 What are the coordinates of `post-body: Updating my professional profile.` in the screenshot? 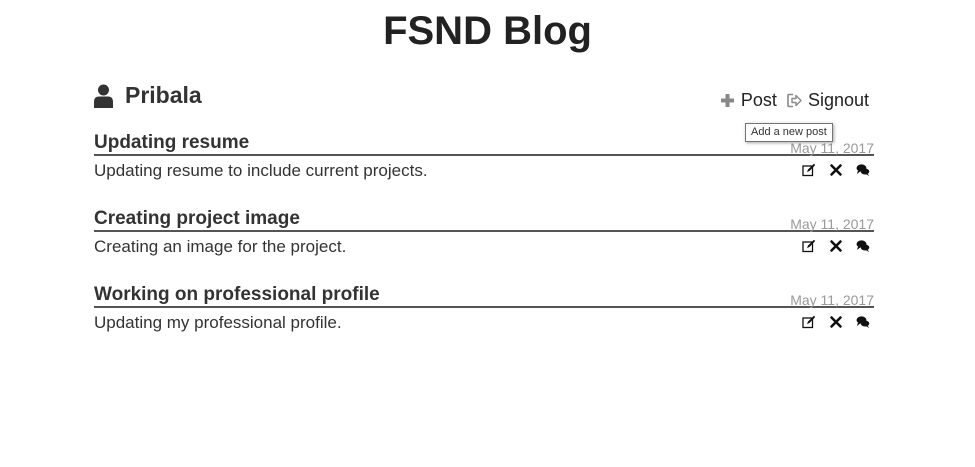 It's located at (484, 323).